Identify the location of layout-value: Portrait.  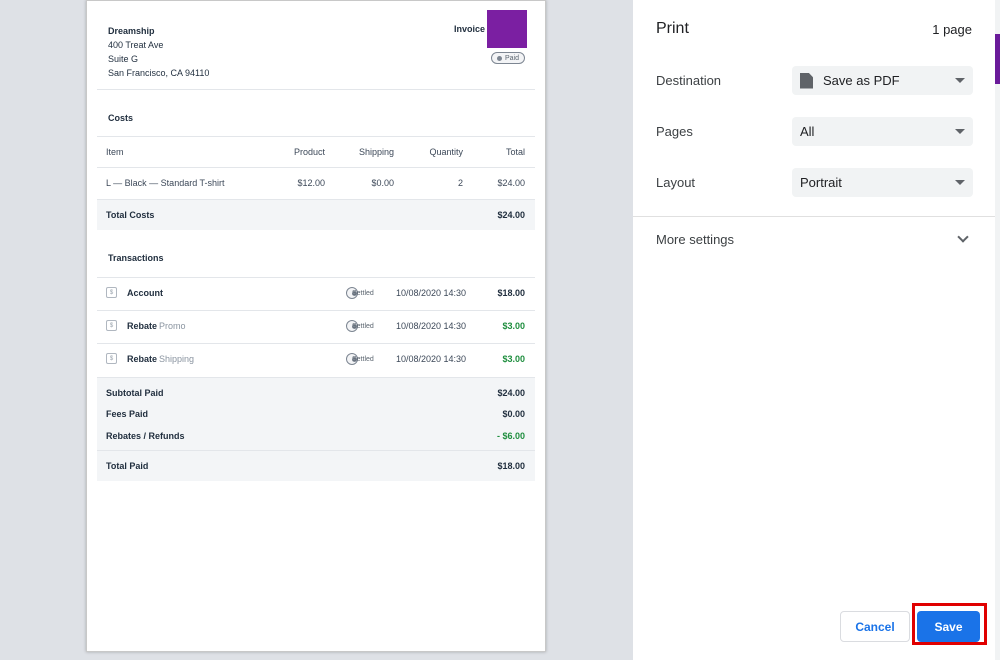
(821, 182).